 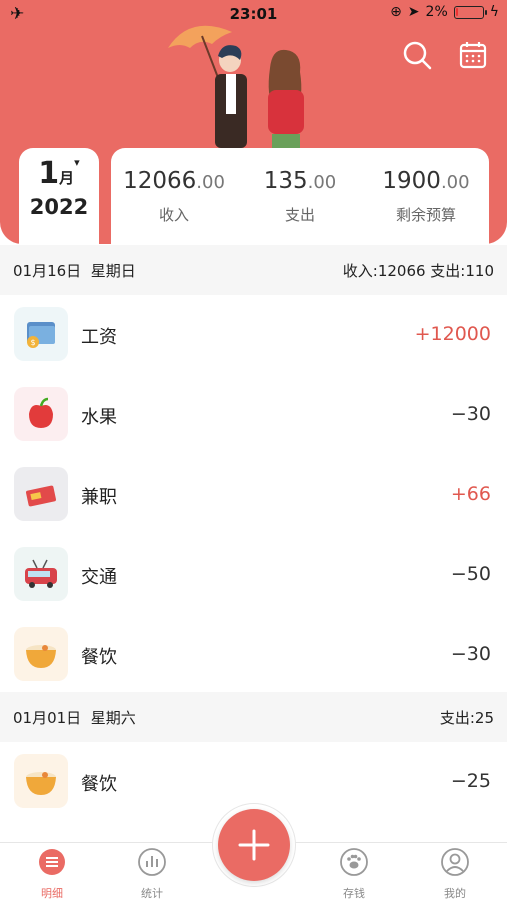 I want to click on expense-value: 135, so click(x=285, y=181).